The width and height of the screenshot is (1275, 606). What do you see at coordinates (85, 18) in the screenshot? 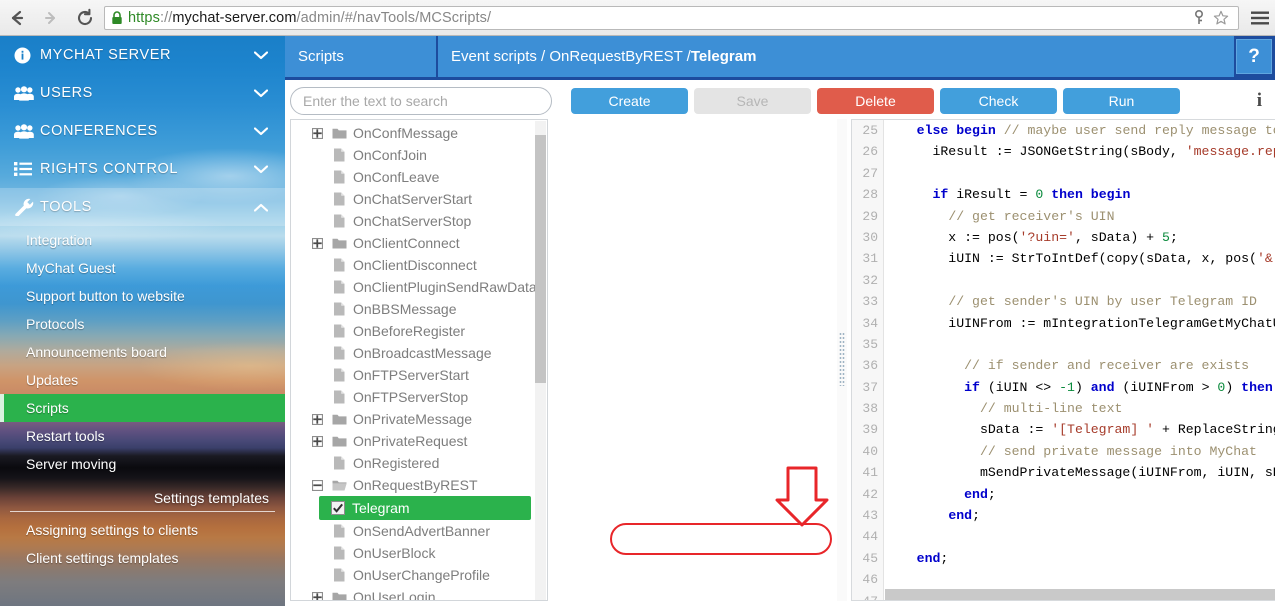
I see `reload-icon` at bounding box center [85, 18].